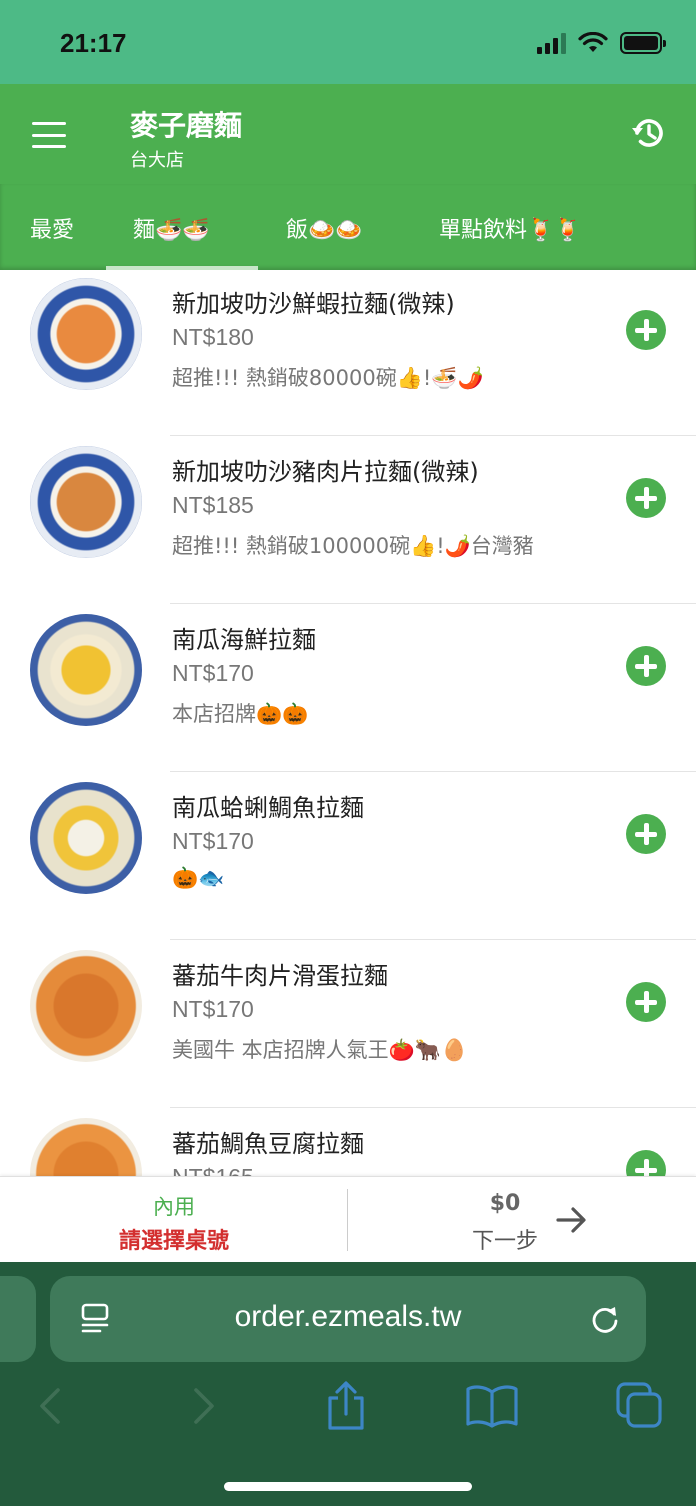 Image resolution: width=696 pixels, height=1506 pixels. I want to click on dish-price: NT$180, so click(213, 337).